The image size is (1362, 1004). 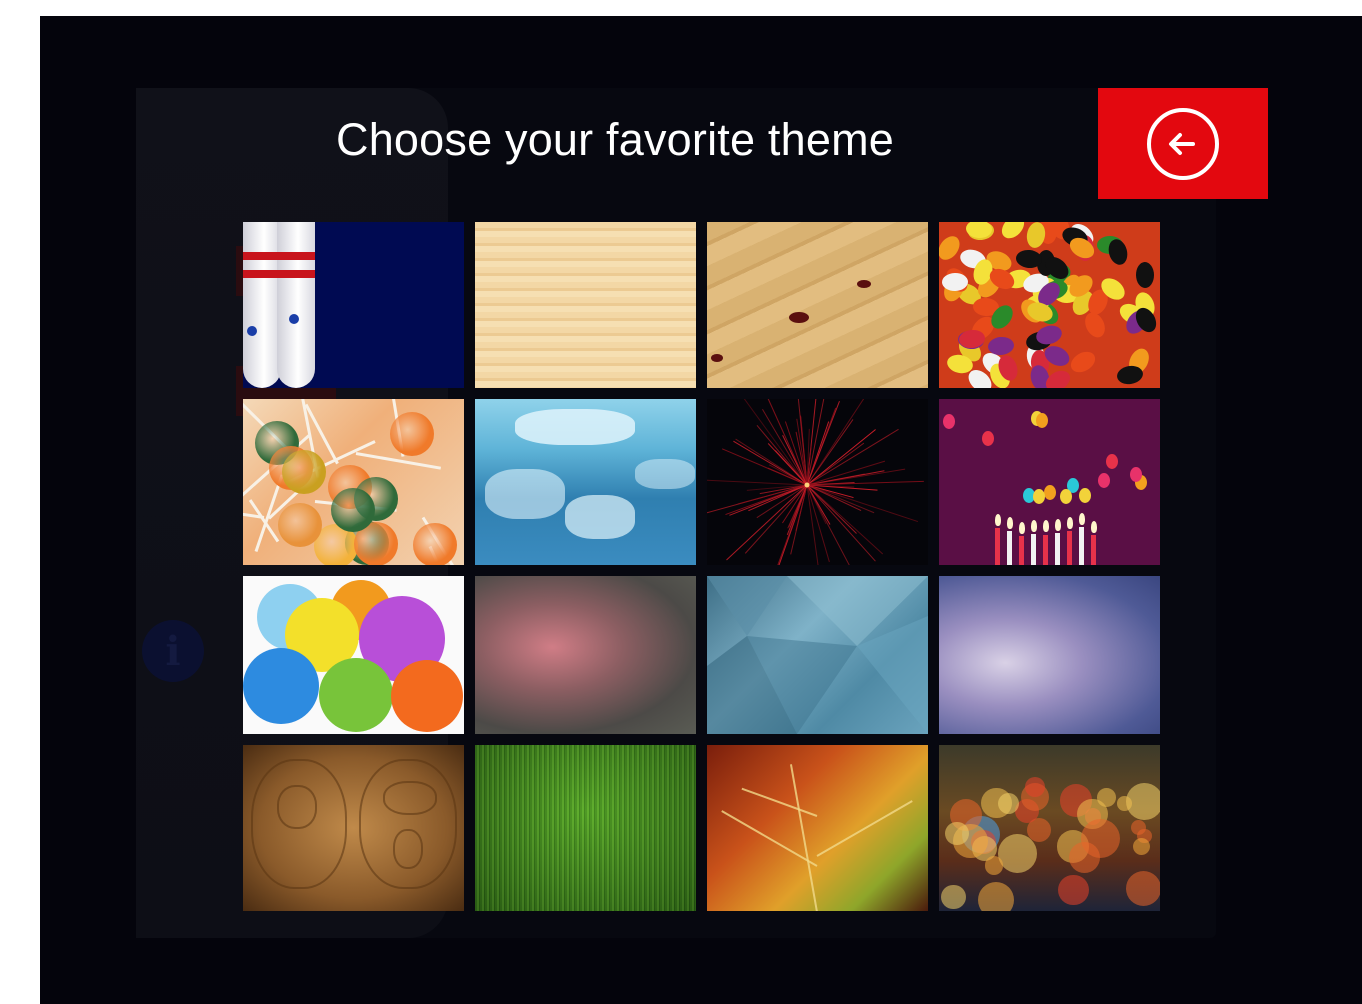 What do you see at coordinates (1049, 482) in the screenshot?
I see `theme-tile-birthday-party` at bounding box center [1049, 482].